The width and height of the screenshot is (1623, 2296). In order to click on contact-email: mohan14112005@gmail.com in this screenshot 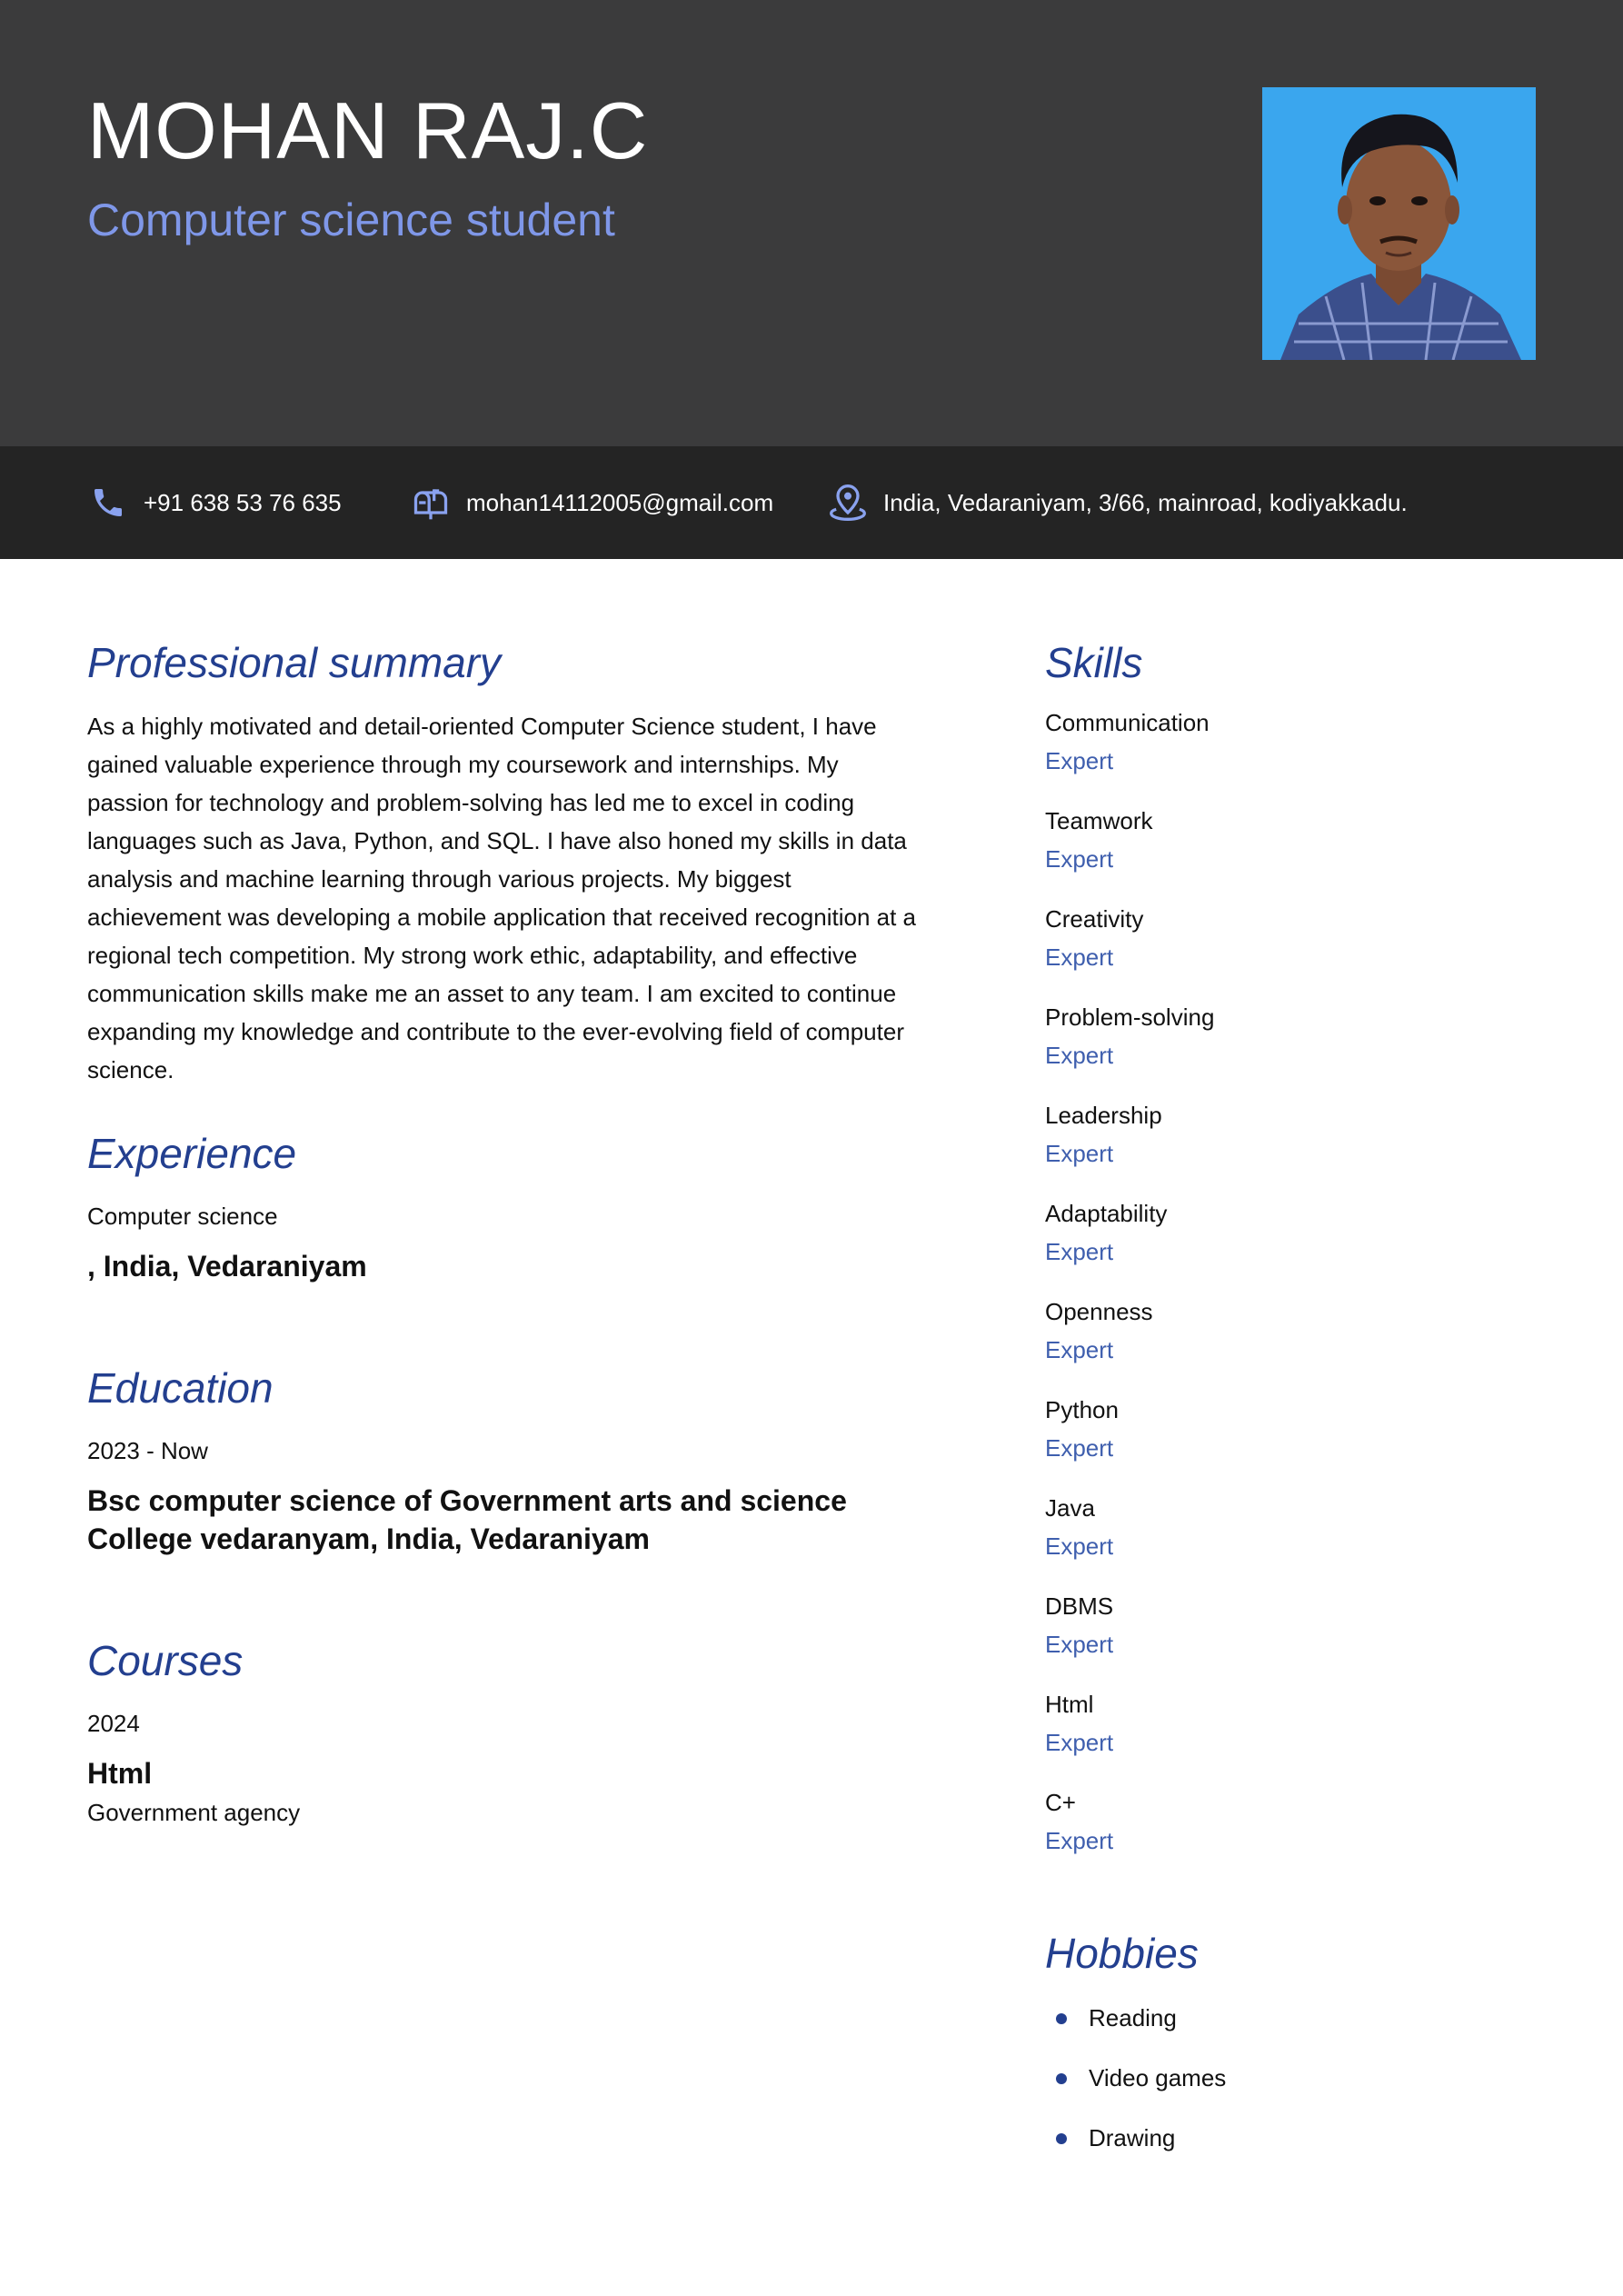, I will do `click(591, 502)`.